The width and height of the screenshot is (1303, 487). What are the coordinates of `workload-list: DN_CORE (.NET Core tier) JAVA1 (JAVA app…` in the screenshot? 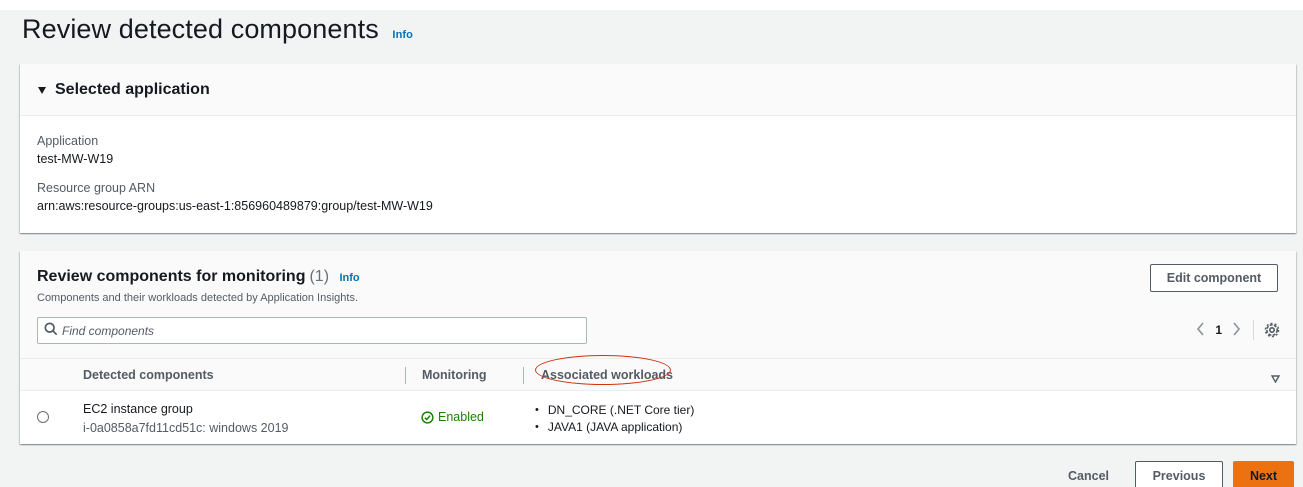 It's located at (614, 418).